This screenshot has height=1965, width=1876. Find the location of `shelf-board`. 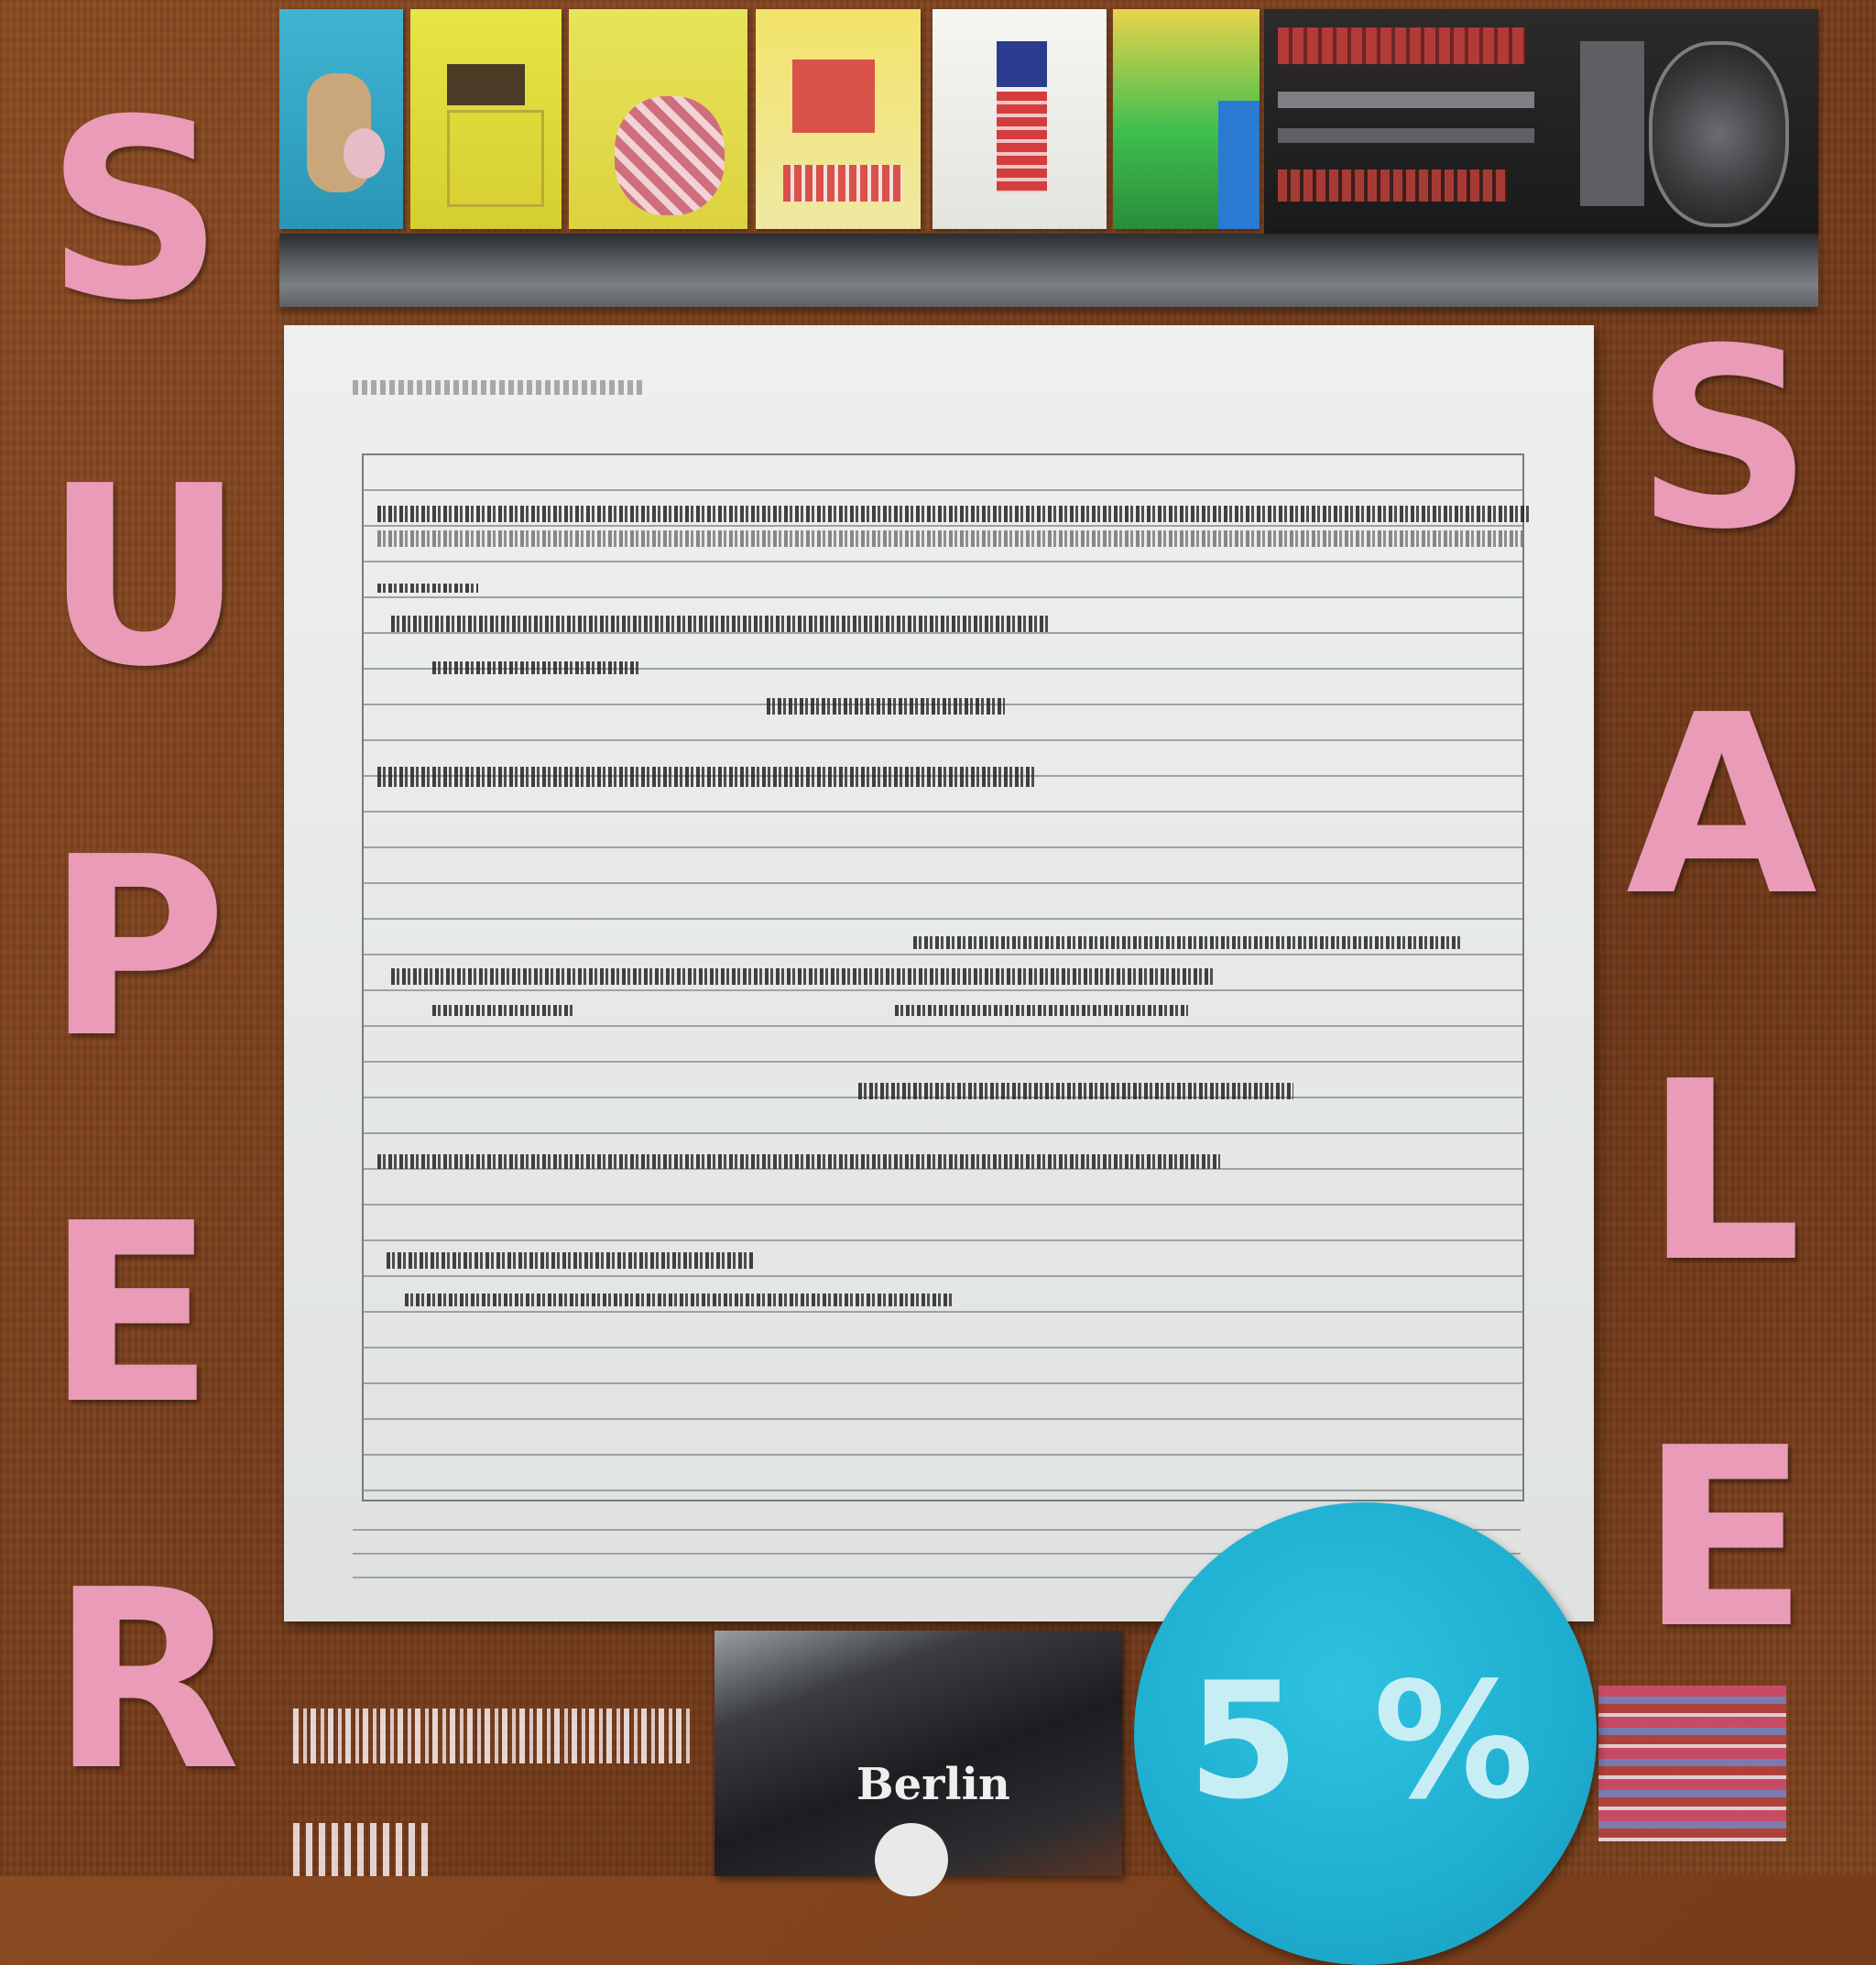

shelf-board is located at coordinates (1048, 270).